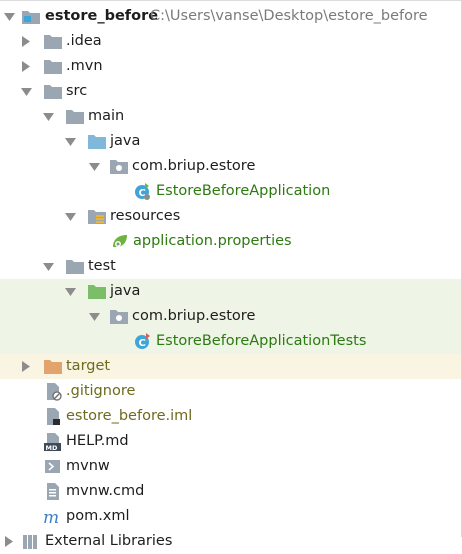  Describe the element at coordinates (129, 416) in the screenshot. I see `tree-item-label: estore_before.iml` at that location.